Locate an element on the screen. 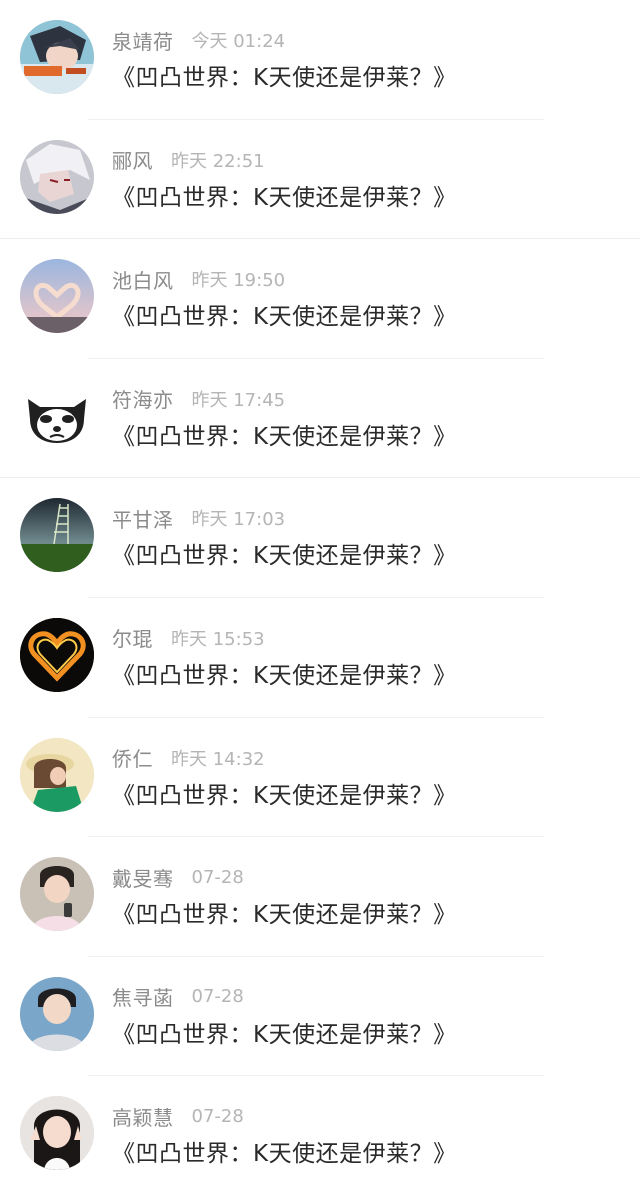  comment-meta: 郦风 昨天 22:51 is located at coordinates (188, 160).